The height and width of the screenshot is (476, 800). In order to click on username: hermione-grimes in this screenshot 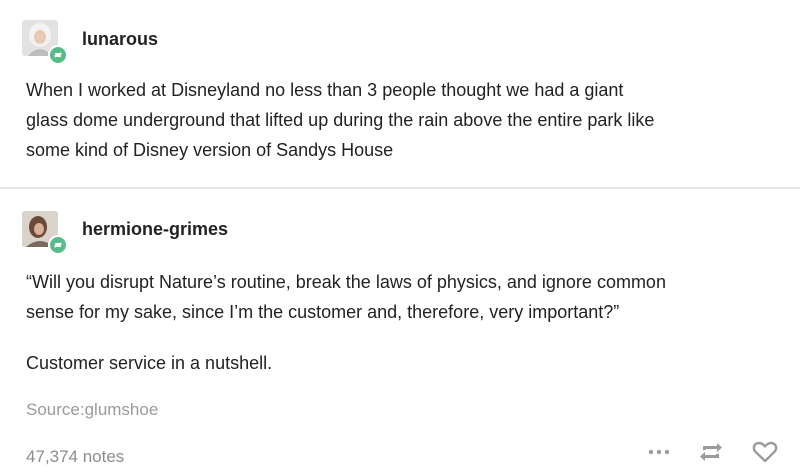, I will do `click(155, 229)`.